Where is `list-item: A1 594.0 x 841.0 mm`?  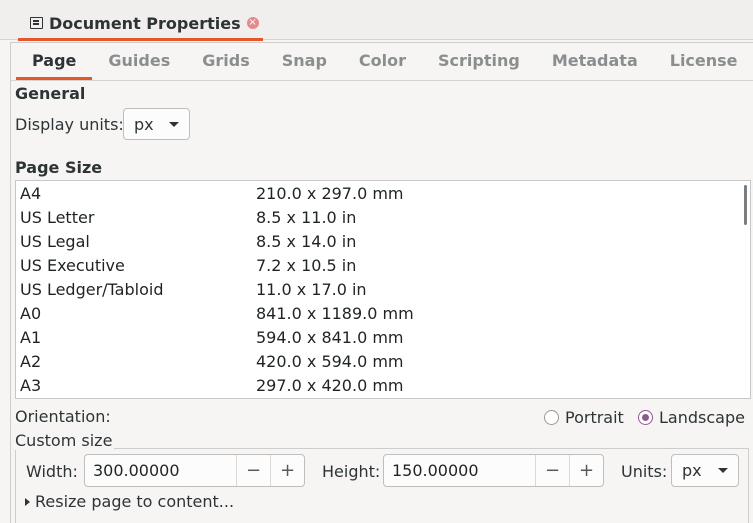 list-item: A1 594.0 x 841.0 mm is located at coordinates (383, 338).